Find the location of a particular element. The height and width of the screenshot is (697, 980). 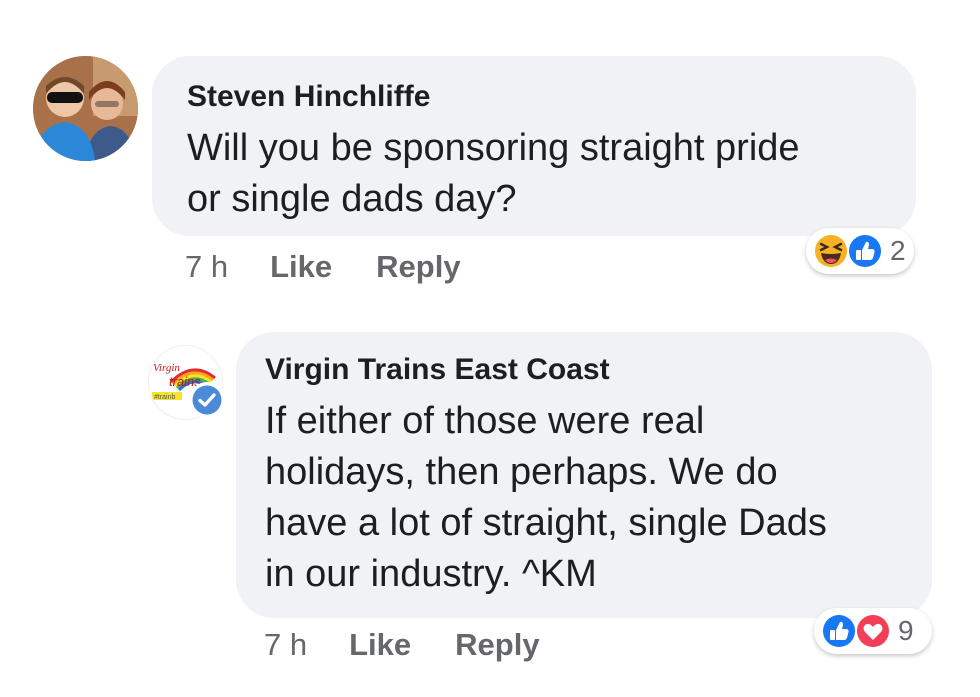

reaction-summary: 9 is located at coordinates (873, 631).